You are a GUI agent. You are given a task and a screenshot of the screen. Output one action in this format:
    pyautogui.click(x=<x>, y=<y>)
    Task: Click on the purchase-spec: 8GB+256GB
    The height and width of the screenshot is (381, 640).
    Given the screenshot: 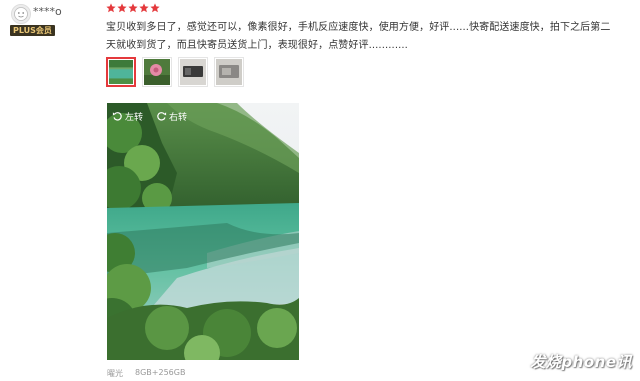 What is the action you would take?
    pyautogui.click(x=160, y=372)
    